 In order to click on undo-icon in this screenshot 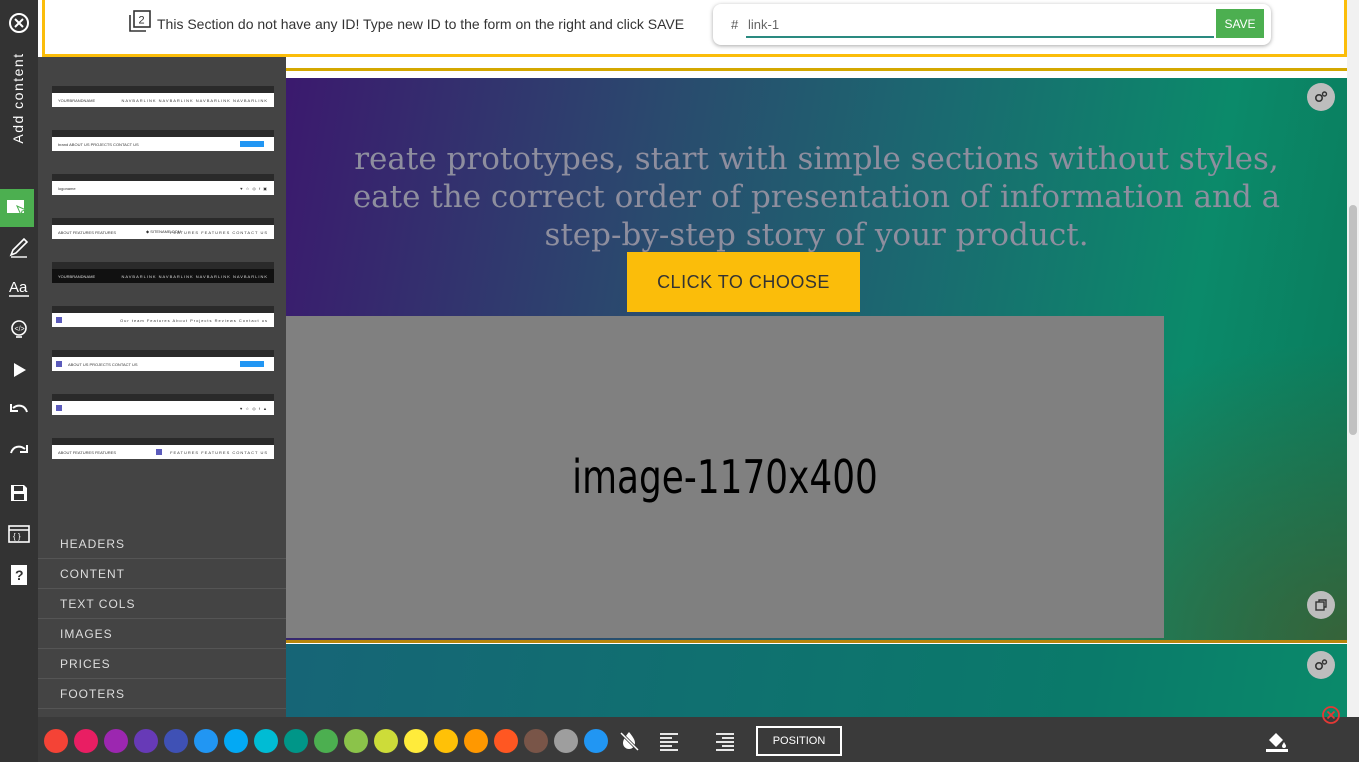, I will do `click(19, 411)`.